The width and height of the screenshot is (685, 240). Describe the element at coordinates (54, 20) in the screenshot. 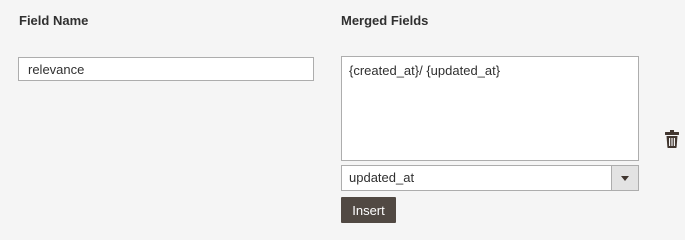

I see `field-name-column-label: Field Name` at that location.